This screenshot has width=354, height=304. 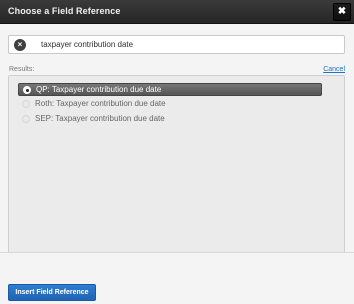 I want to click on close-icon: ✖, so click(x=342, y=11).